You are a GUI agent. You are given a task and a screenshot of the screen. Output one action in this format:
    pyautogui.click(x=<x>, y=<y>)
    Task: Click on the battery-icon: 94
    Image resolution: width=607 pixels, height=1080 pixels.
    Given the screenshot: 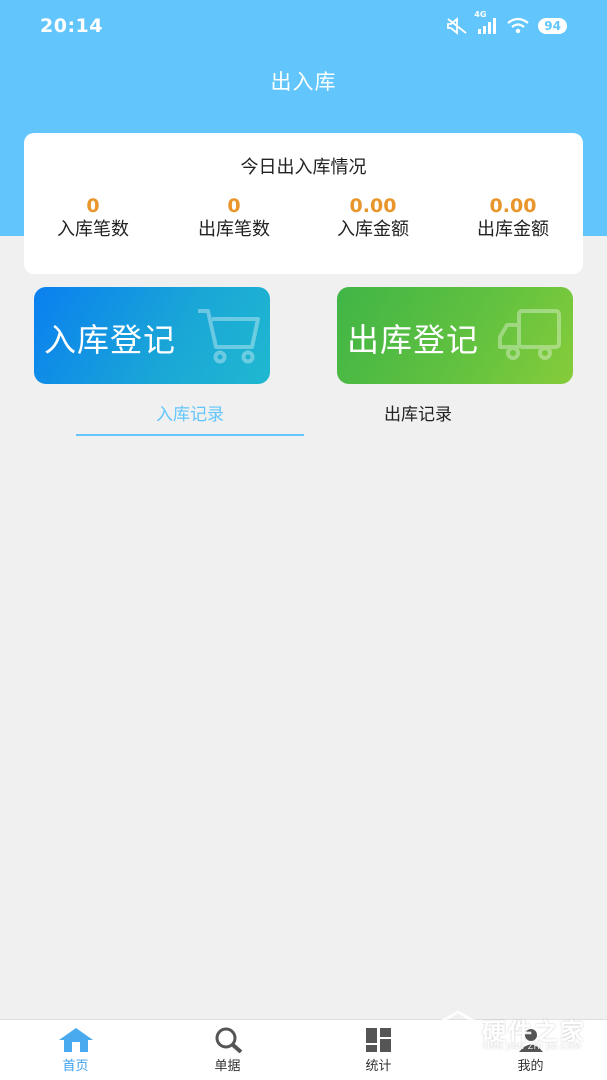 What is the action you would take?
    pyautogui.click(x=552, y=26)
    